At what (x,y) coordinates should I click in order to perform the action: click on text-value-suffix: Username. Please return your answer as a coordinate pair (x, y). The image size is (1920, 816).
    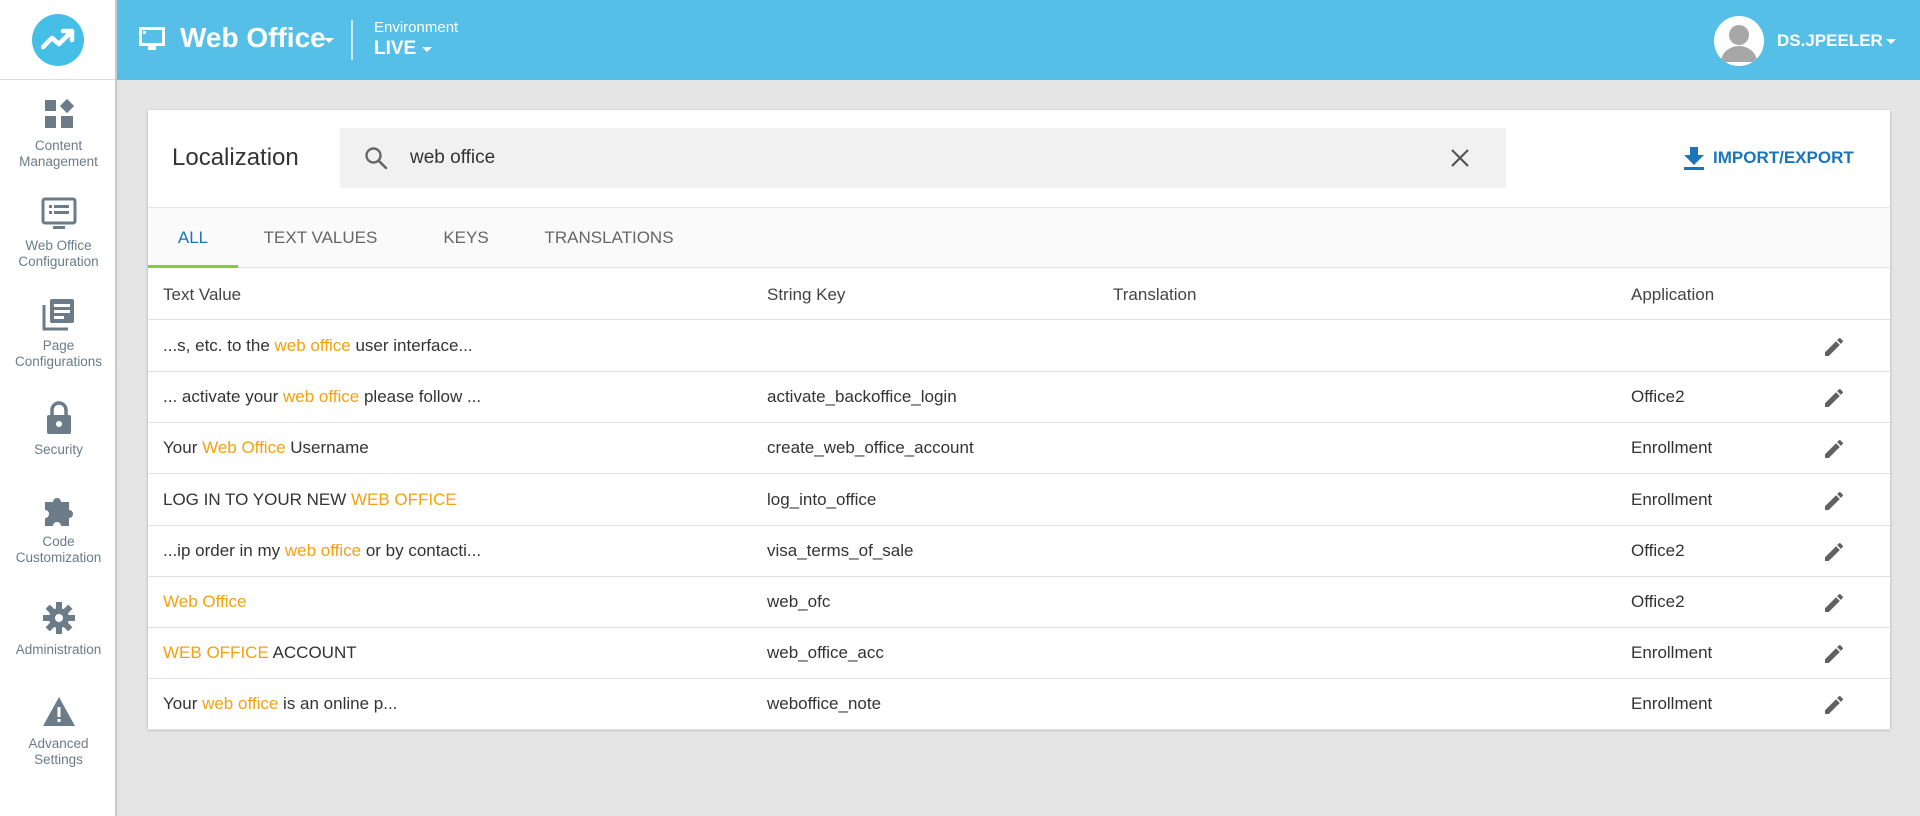
    Looking at the image, I should click on (327, 448).